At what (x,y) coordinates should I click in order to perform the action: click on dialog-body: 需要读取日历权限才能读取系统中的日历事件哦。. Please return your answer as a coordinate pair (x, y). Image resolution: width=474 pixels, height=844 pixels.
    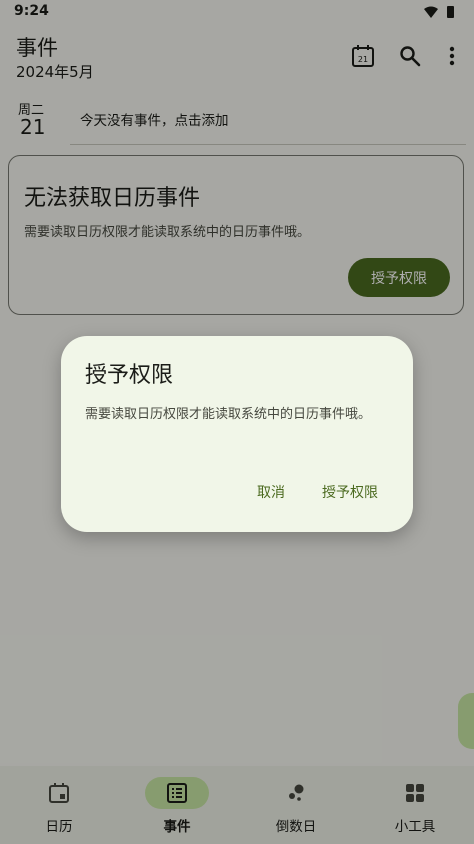
    Looking at the image, I should click on (228, 414).